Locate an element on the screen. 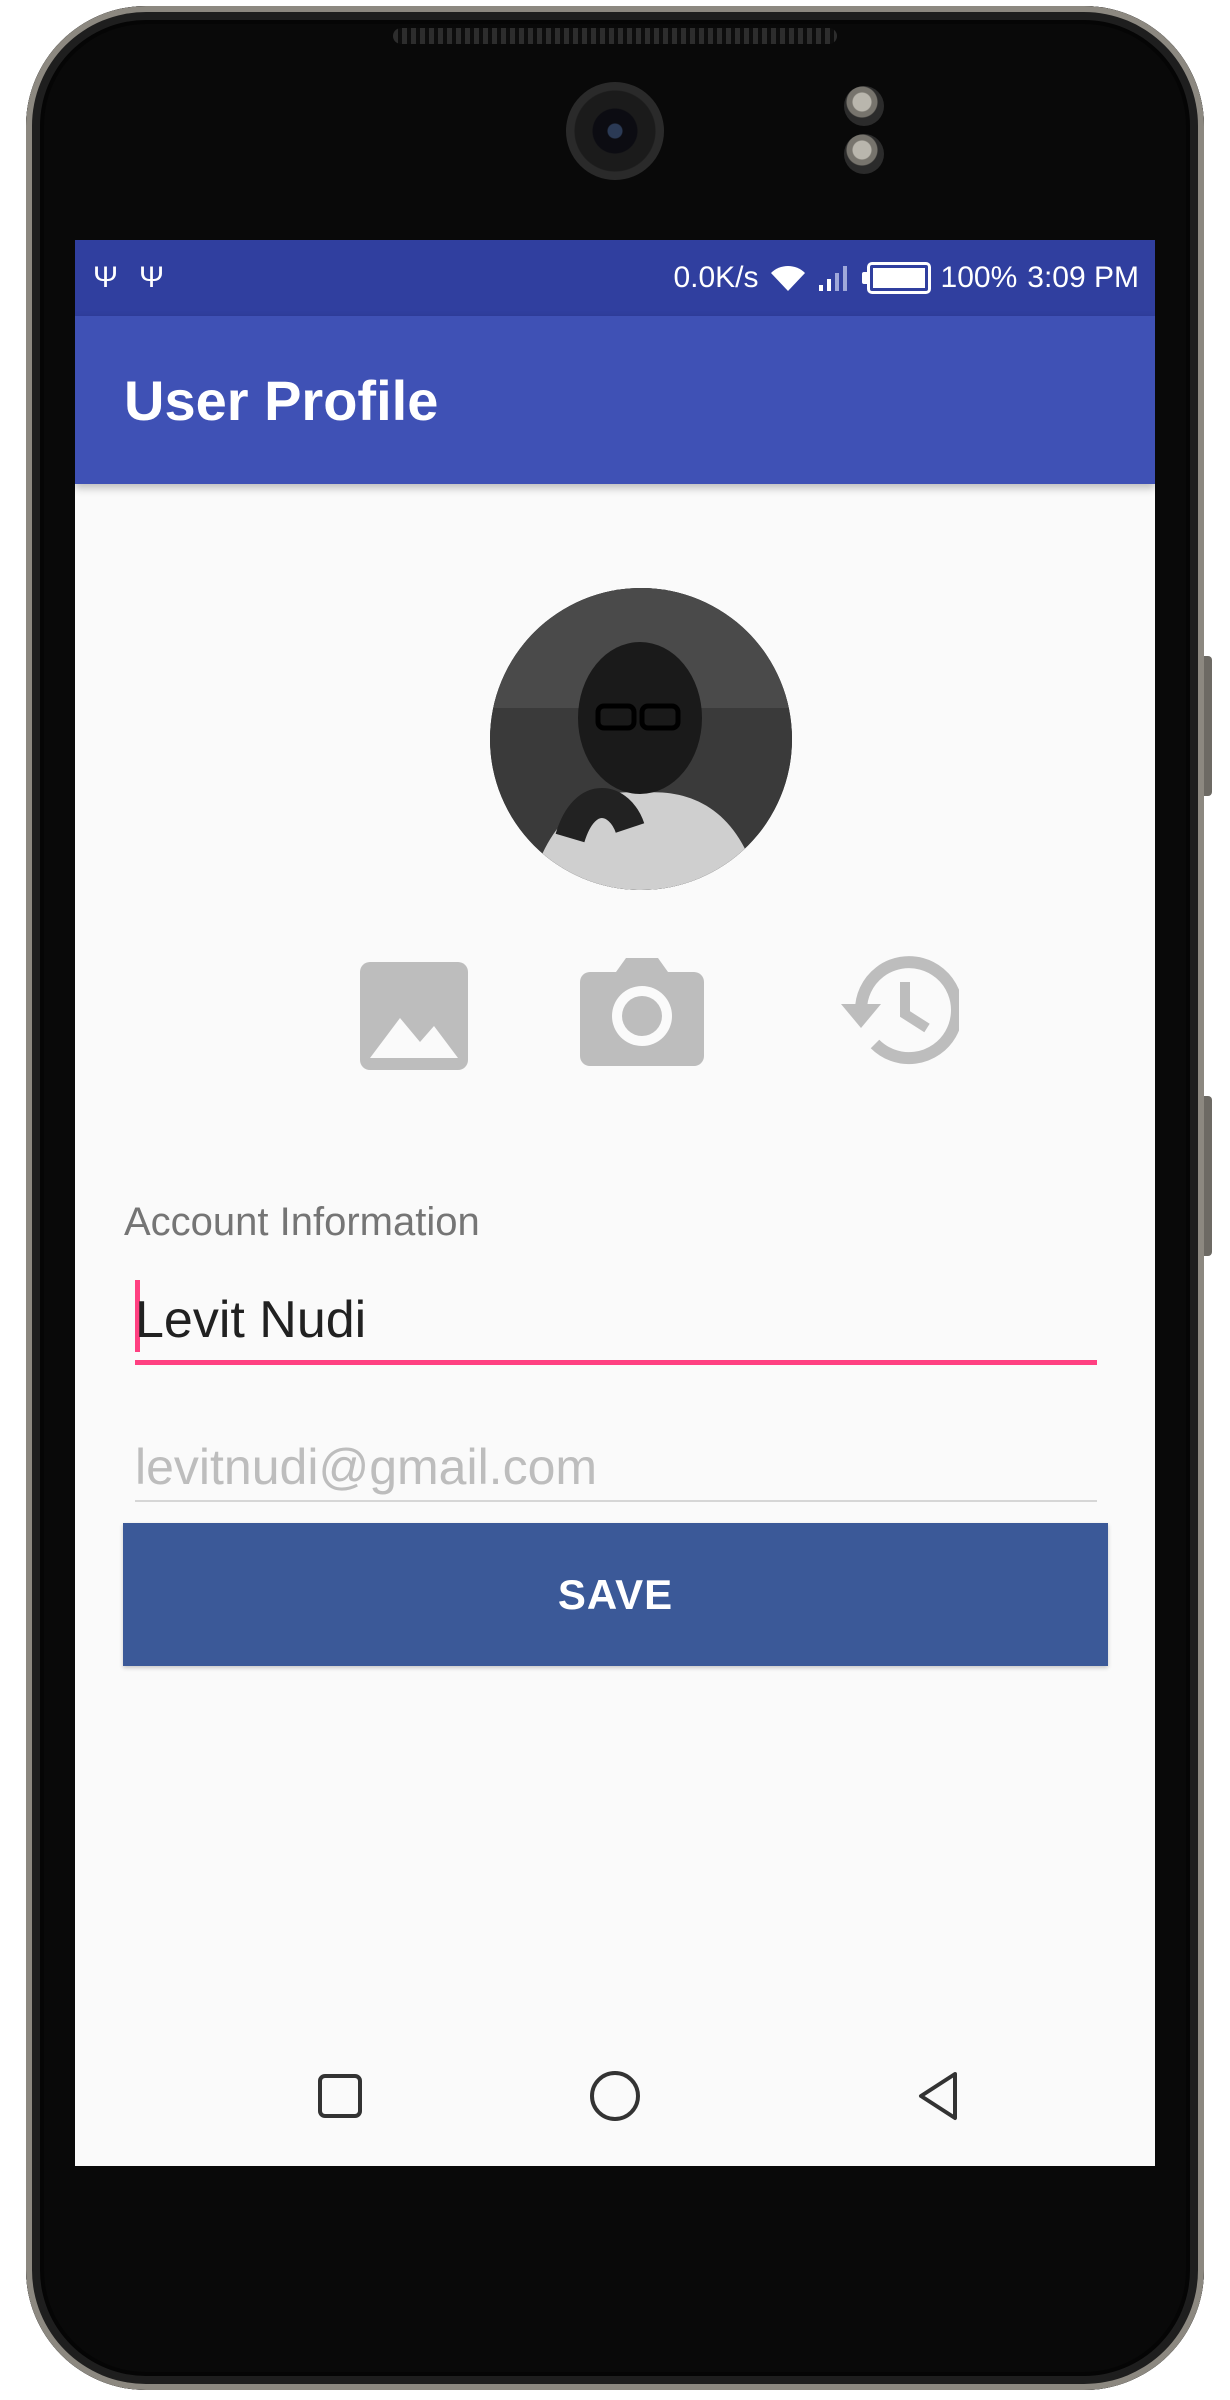 The width and height of the screenshot is (1230, 2400). email-field: levitnudi@gmail.com is located at coordinates (616, 1461).